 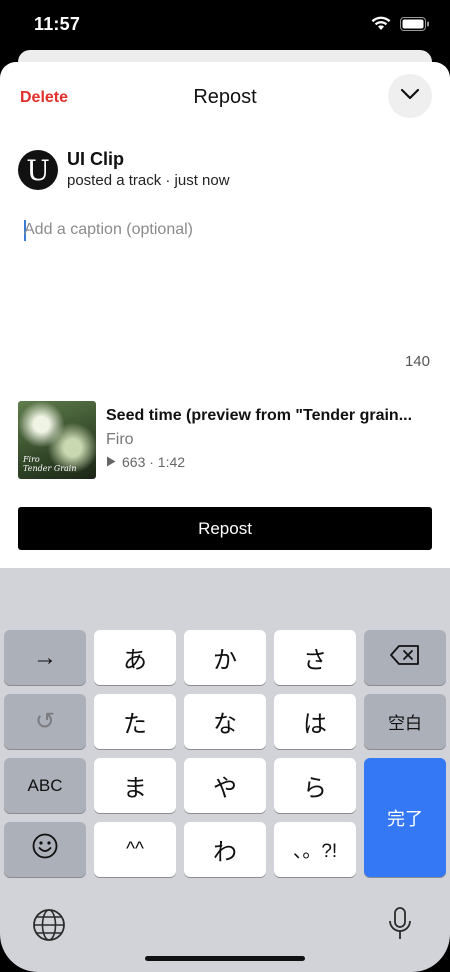 What do you see at coordinates (45, 657) in the screenshot?
I see `key-arrow: →` at bounding box center [45, 657].